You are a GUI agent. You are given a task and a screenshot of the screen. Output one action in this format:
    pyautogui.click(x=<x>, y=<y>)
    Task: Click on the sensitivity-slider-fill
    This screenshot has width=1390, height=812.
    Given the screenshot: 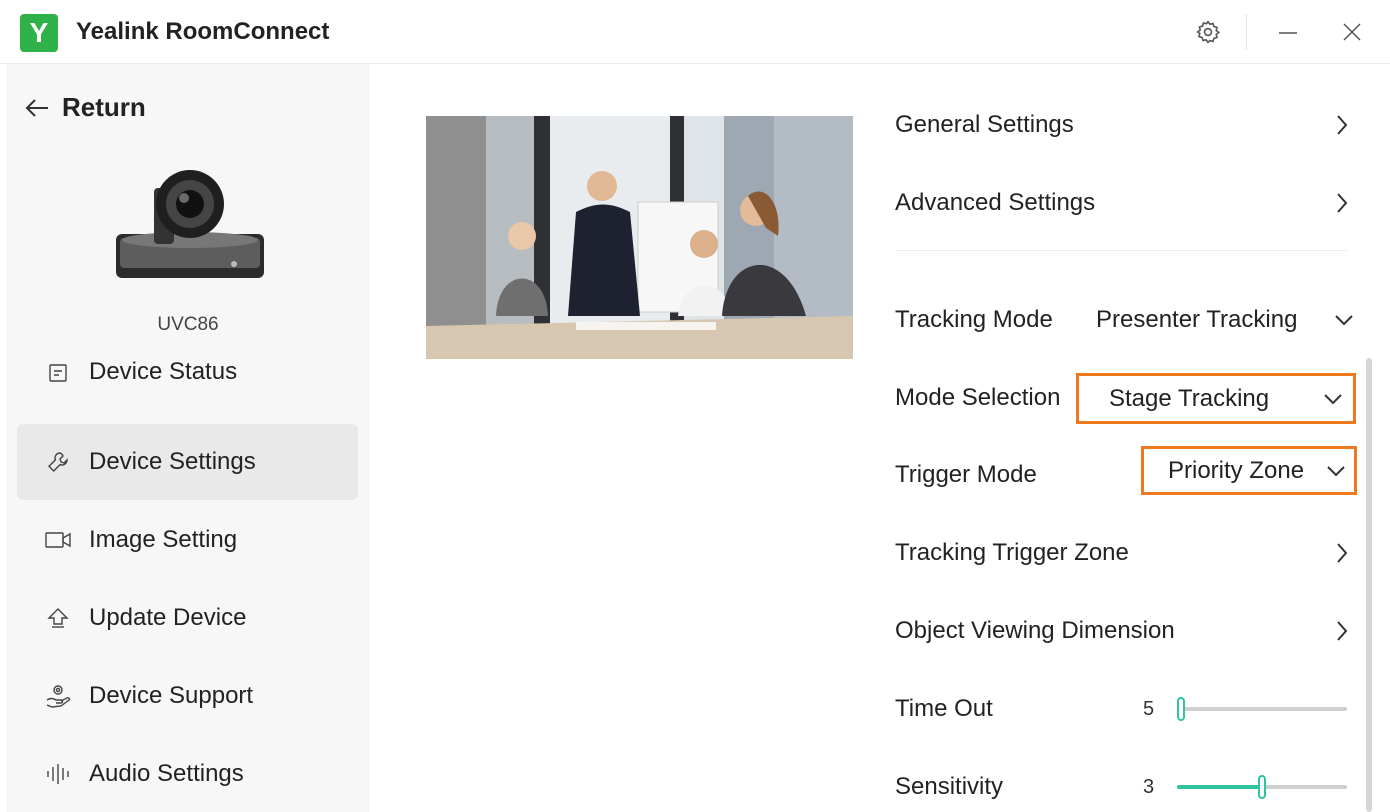 What is the action you would take?
    pyautogui.click(x=1219, y=787)
    